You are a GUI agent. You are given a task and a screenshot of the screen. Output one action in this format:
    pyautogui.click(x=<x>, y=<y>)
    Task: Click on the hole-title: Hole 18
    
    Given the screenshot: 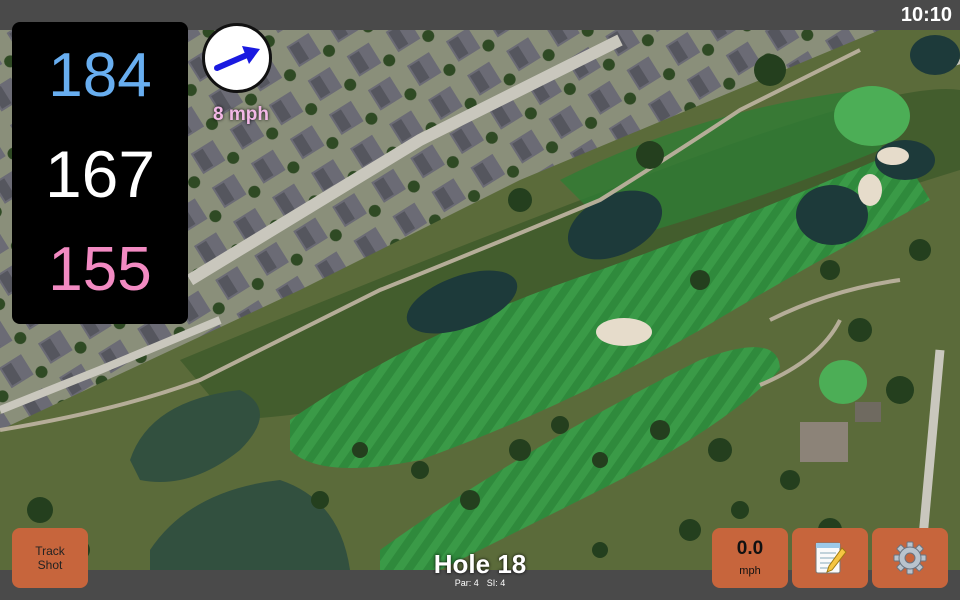 What is the action you would take?
    pyautogui.click(x=480, y=564)
    